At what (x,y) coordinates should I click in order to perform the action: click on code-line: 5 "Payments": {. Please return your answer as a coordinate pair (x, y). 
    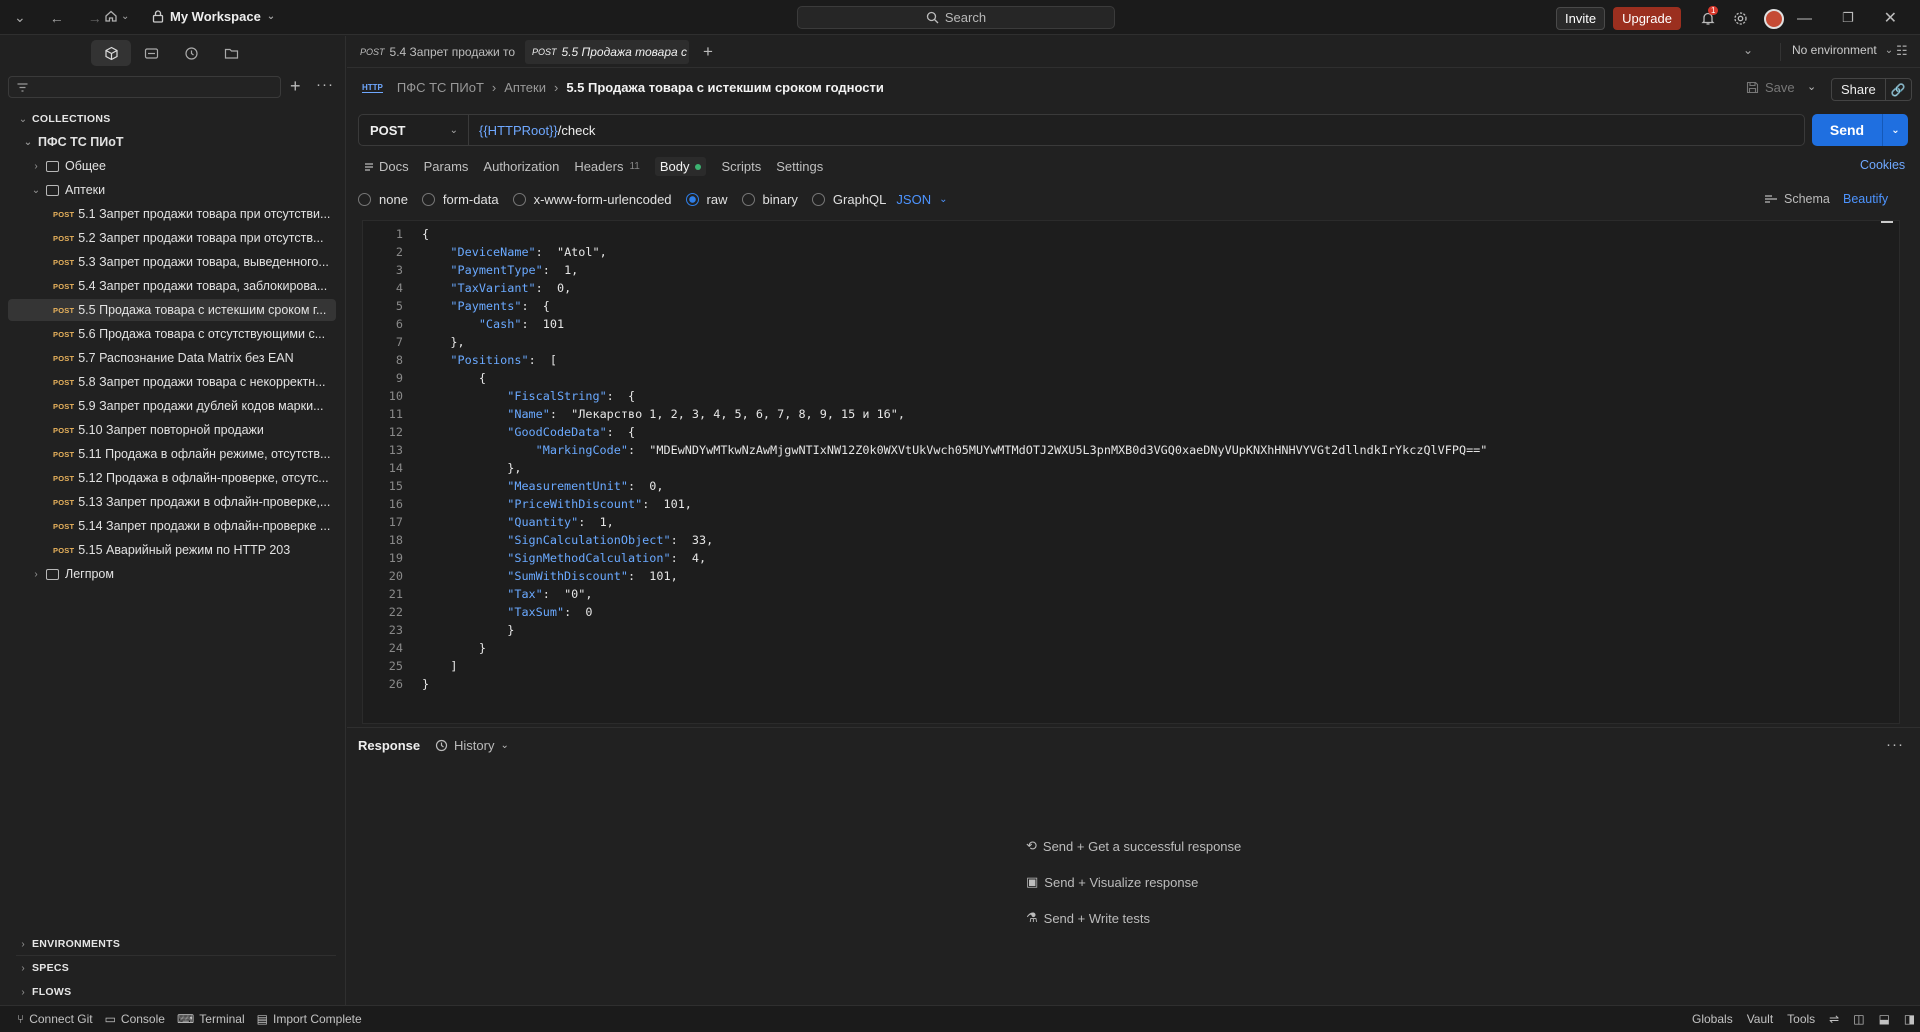
    Looking at the image, I should click on (1128, 306).